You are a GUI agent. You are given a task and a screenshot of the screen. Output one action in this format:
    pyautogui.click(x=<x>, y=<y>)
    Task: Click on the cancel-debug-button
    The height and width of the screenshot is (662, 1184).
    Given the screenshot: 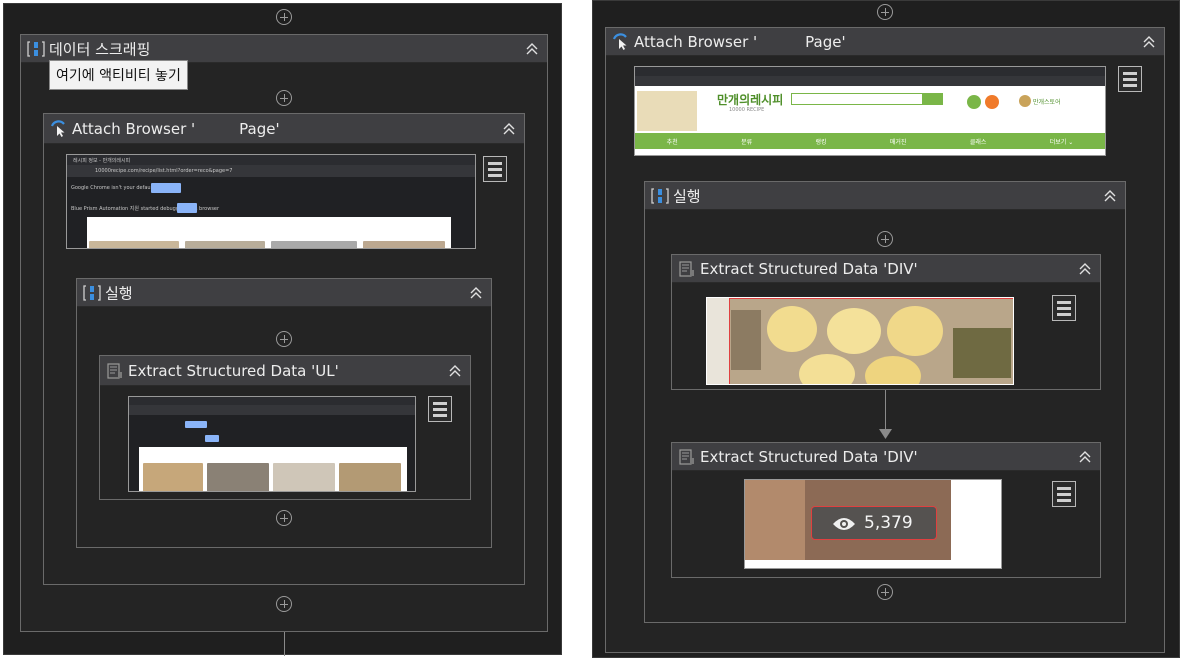 What is the action you would take?
    pyautogui.click(x=187, y=208)
    